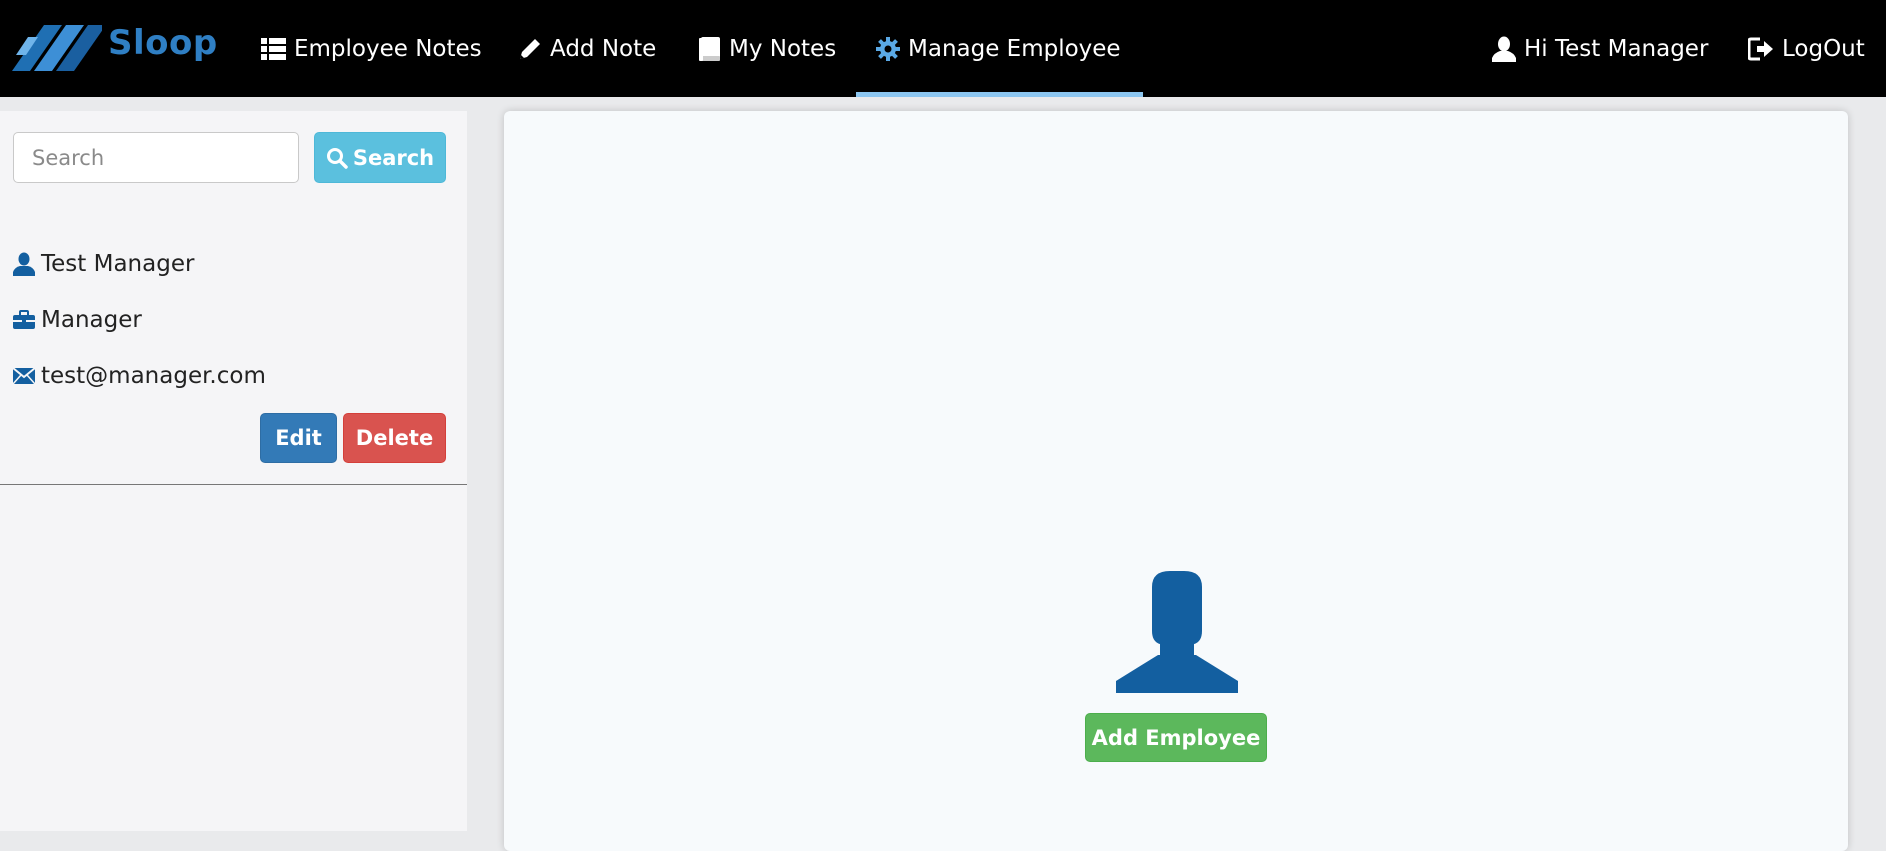  I want to click on nav-employee-notes: Employee Notes, so click(371, 48).